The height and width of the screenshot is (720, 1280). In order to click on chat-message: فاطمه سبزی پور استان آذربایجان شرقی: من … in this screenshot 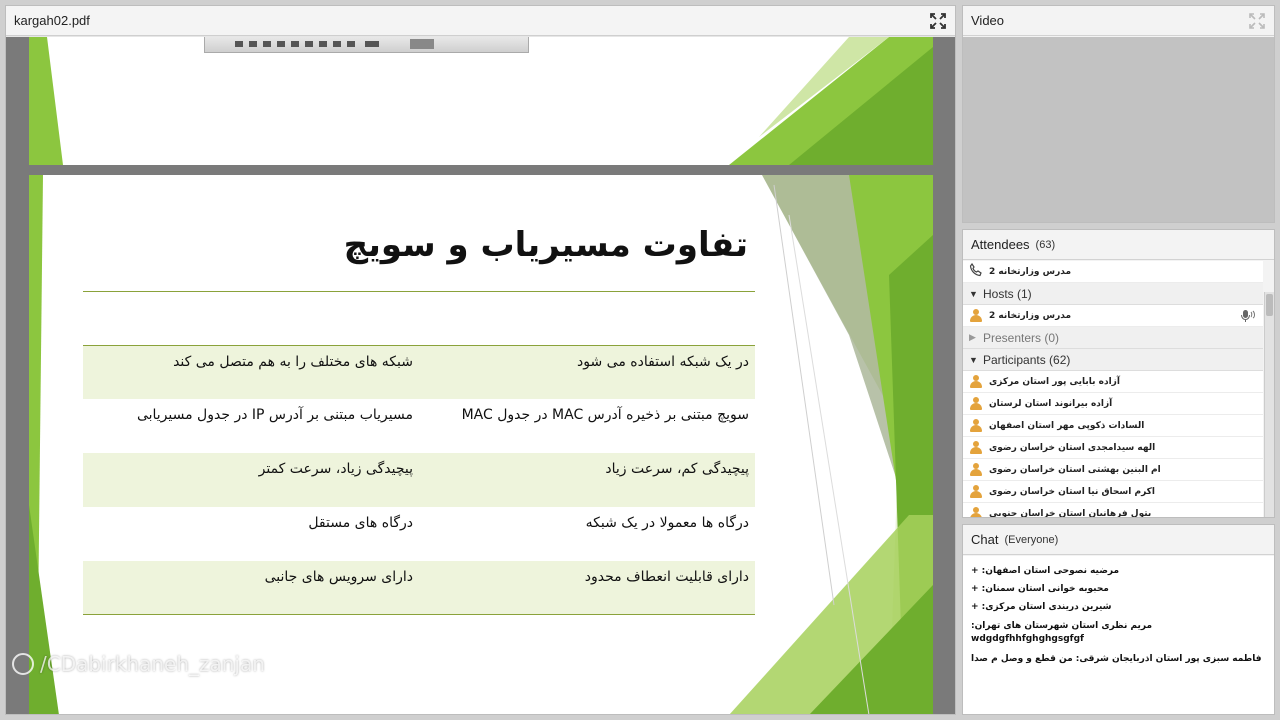, I will do `click(1116, 659)`.